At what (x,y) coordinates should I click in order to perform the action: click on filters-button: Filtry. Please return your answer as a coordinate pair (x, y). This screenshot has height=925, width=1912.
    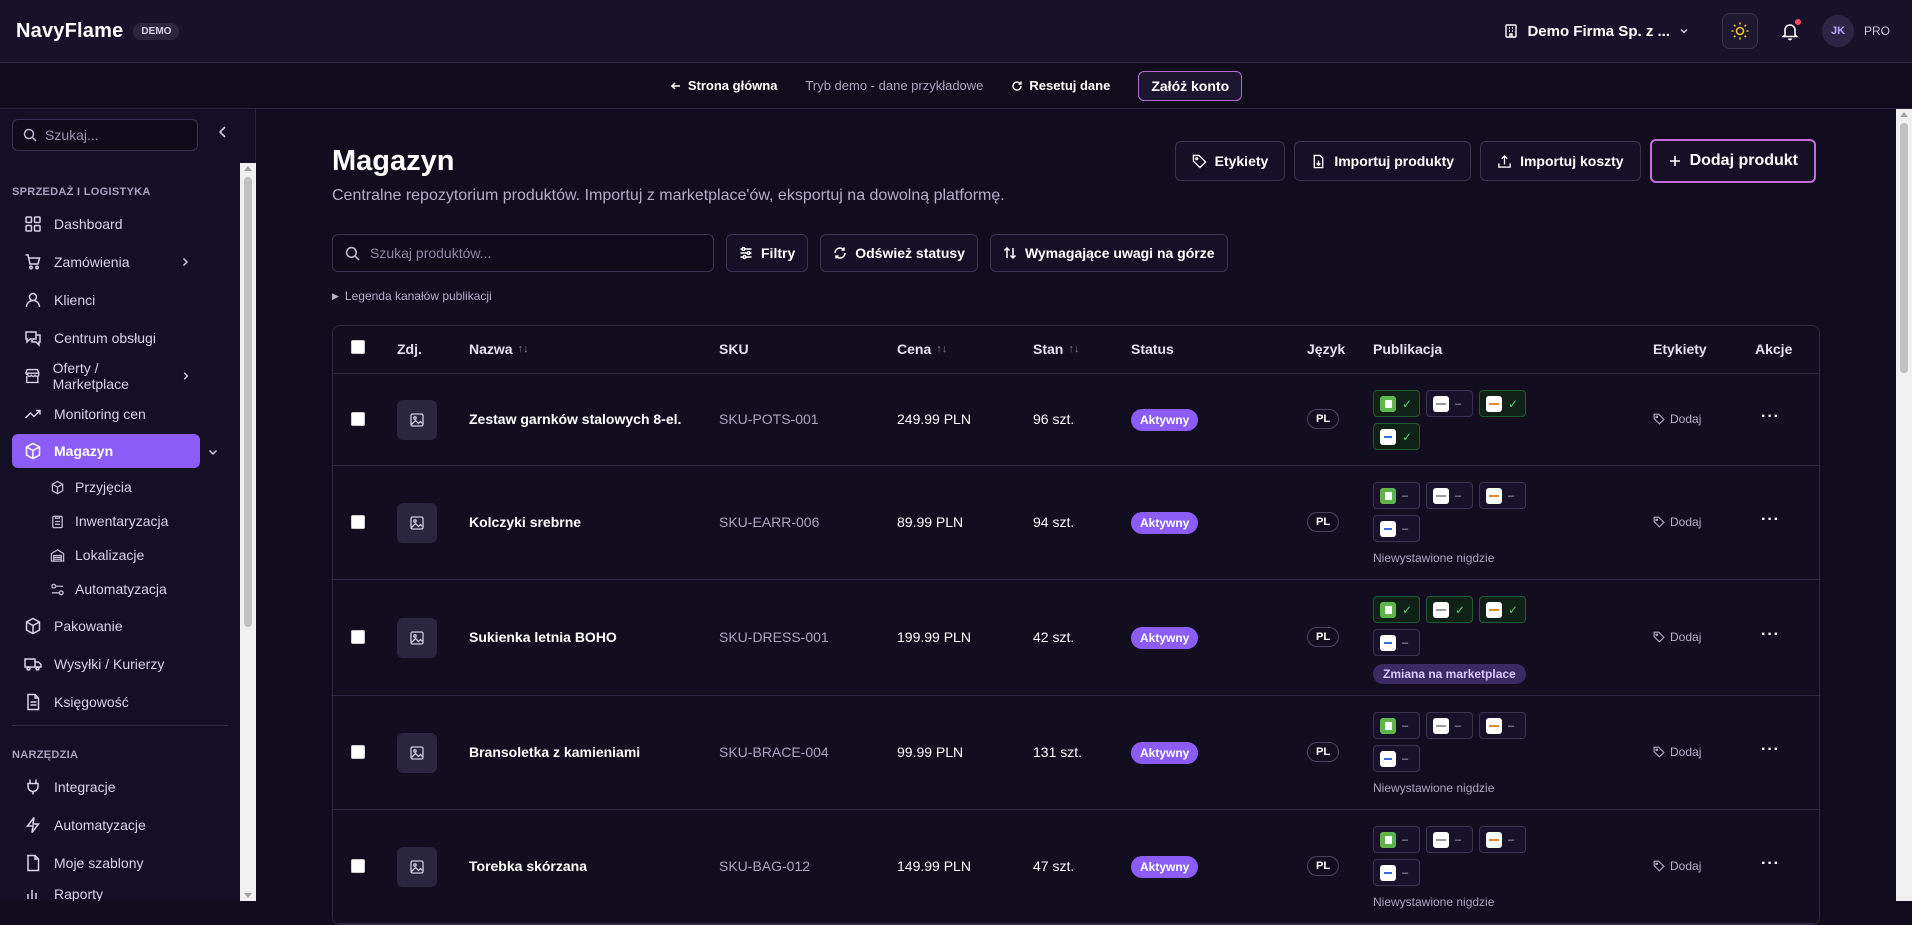
    Looking at the image, I should click on (767, 253).